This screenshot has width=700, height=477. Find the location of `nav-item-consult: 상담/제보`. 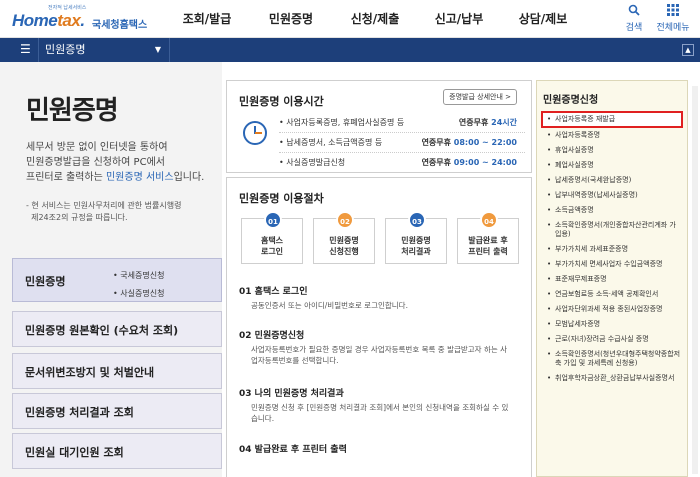

nav-item-consult: 상담/제보 is located at coordinates (543, 19).